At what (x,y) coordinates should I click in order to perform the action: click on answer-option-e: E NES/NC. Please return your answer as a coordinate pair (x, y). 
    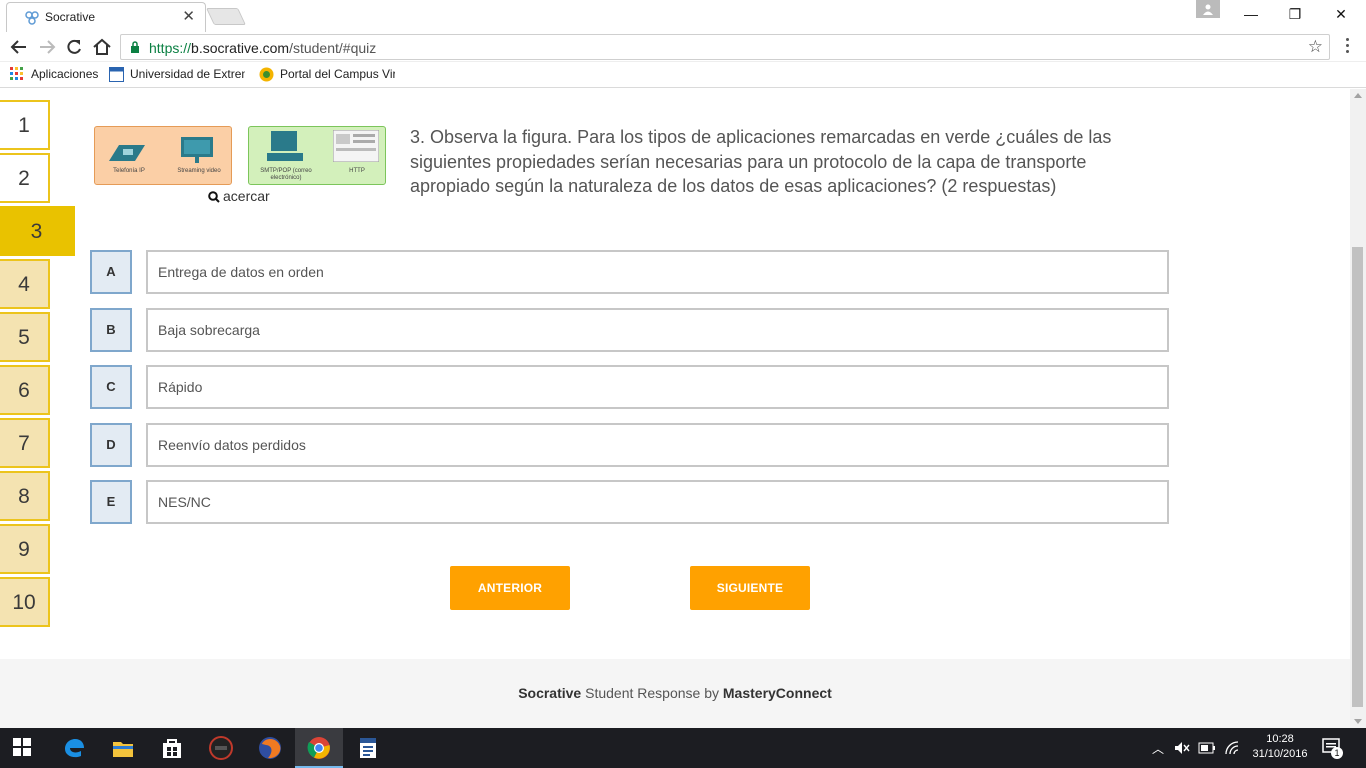
    Looking at the image, I should click on (629, 502).